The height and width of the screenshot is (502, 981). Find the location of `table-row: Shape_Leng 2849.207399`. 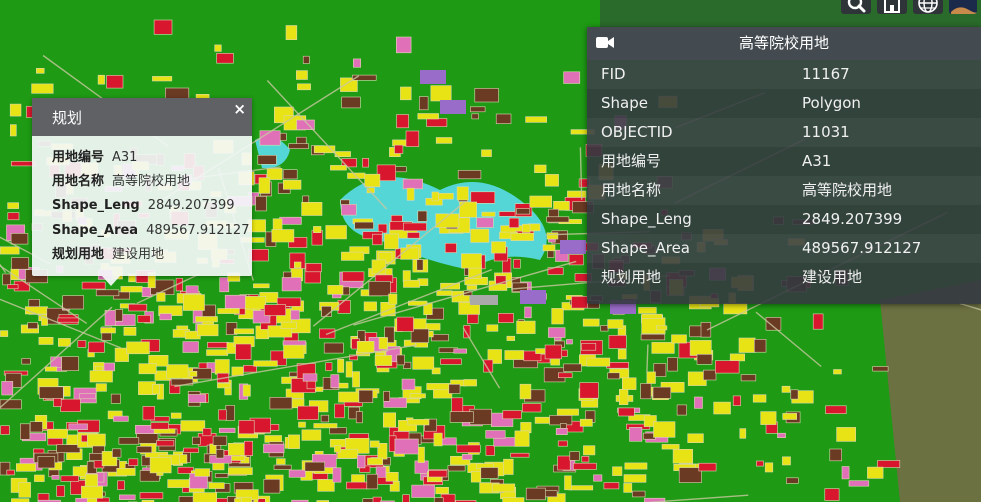

table-row: Shape_Leng 2849.207399 is located at coordinates (784, 219).